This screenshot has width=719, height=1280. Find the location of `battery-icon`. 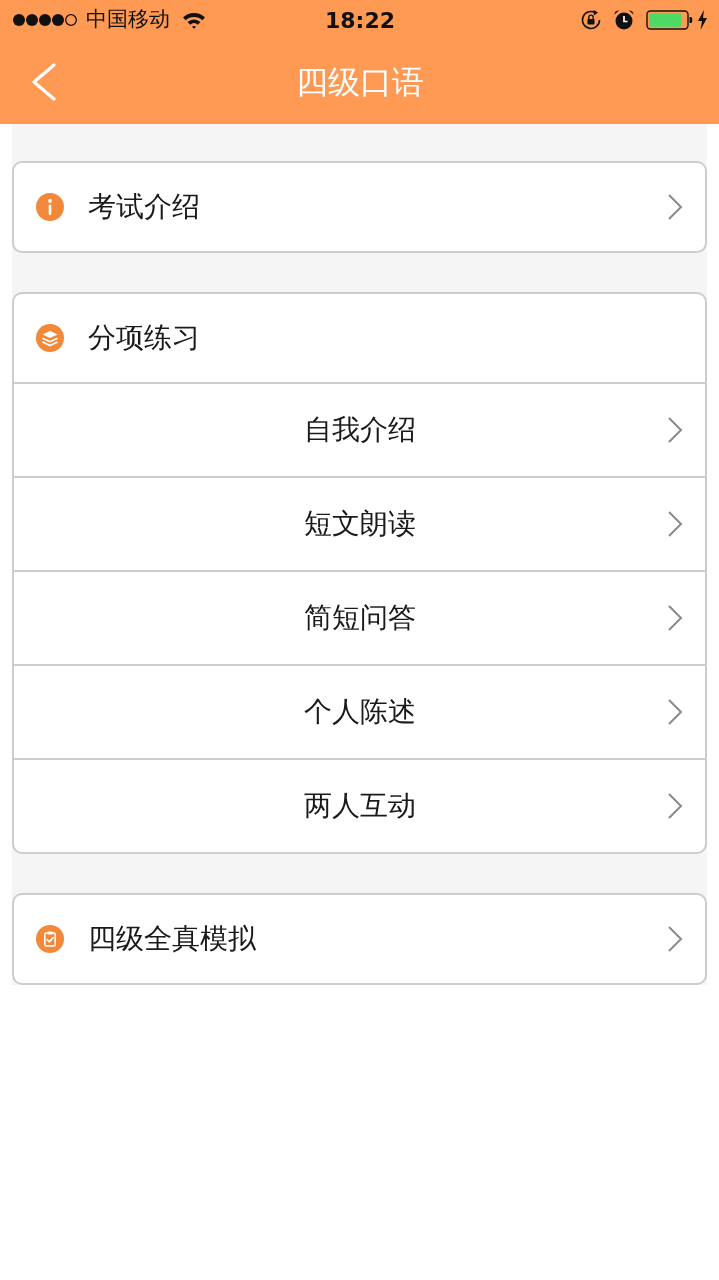

battery-icon is located at coordinates (669, 20).